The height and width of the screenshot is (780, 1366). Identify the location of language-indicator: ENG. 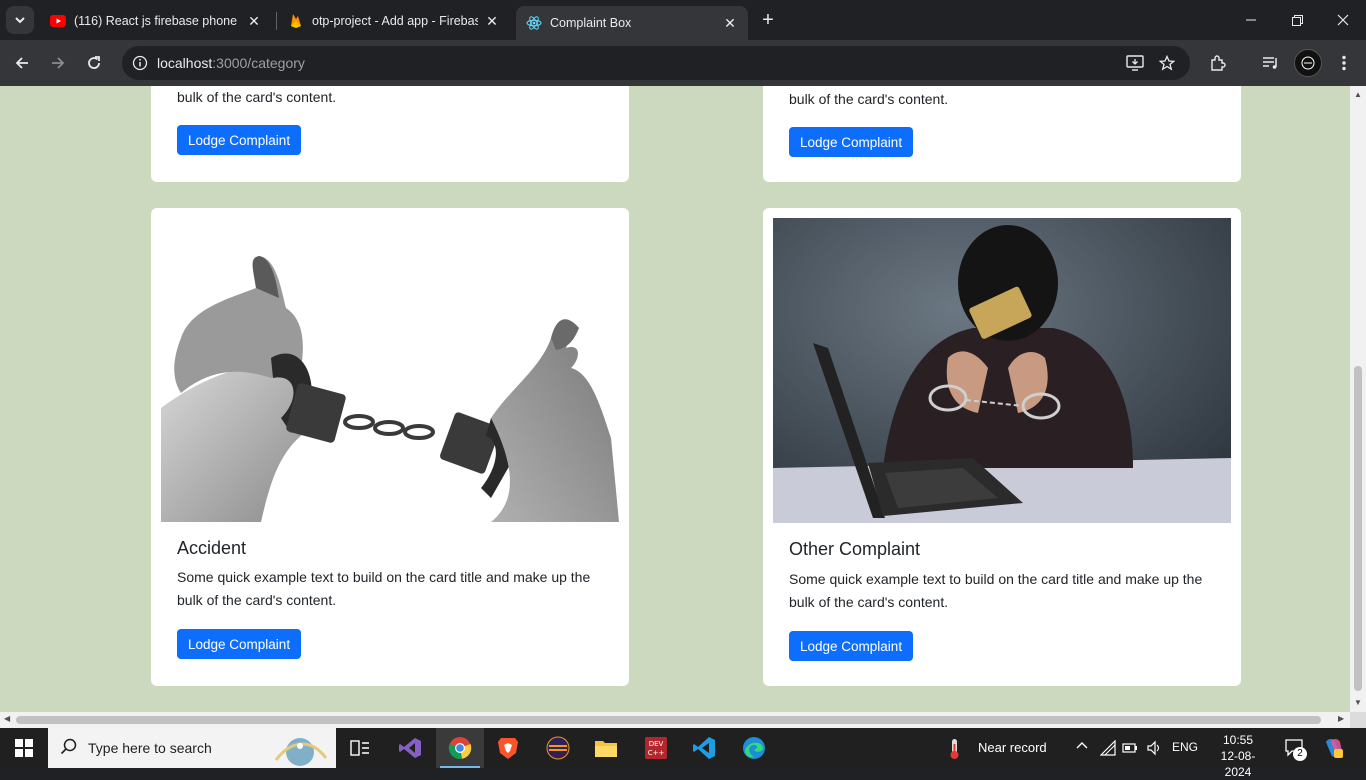
(1185, 747).